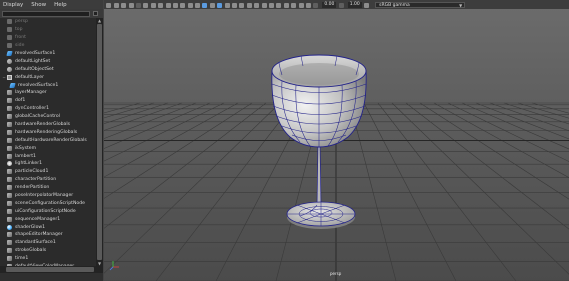 The width and height of the screenshot is (569, 281). I want to click on outliner-item: hardwareRenderGlobals, so click(48, 125).